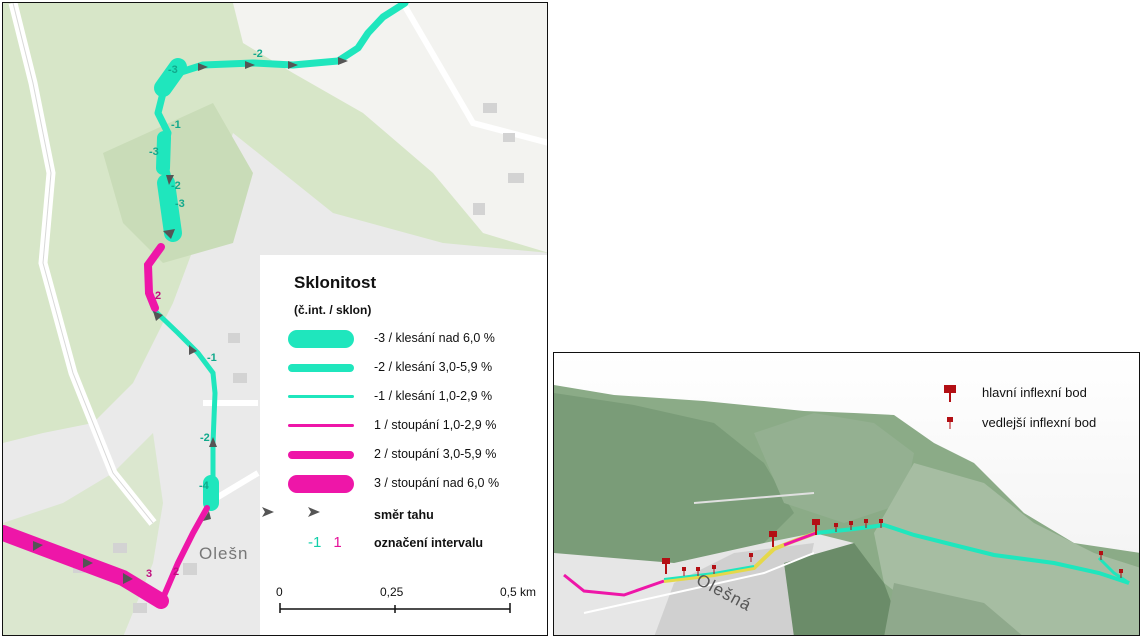 The height and width of the screenshot is (638, 1143). I want to click on scale-bar-graphic, so click(395, 608).